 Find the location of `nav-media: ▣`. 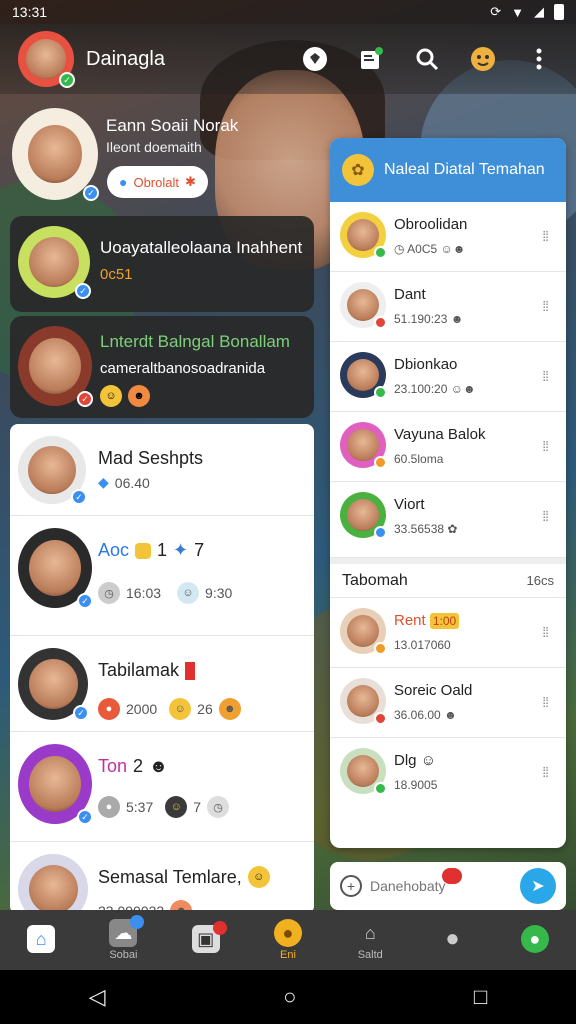

nav-media: ▣ is located at coordinates (206, 938).